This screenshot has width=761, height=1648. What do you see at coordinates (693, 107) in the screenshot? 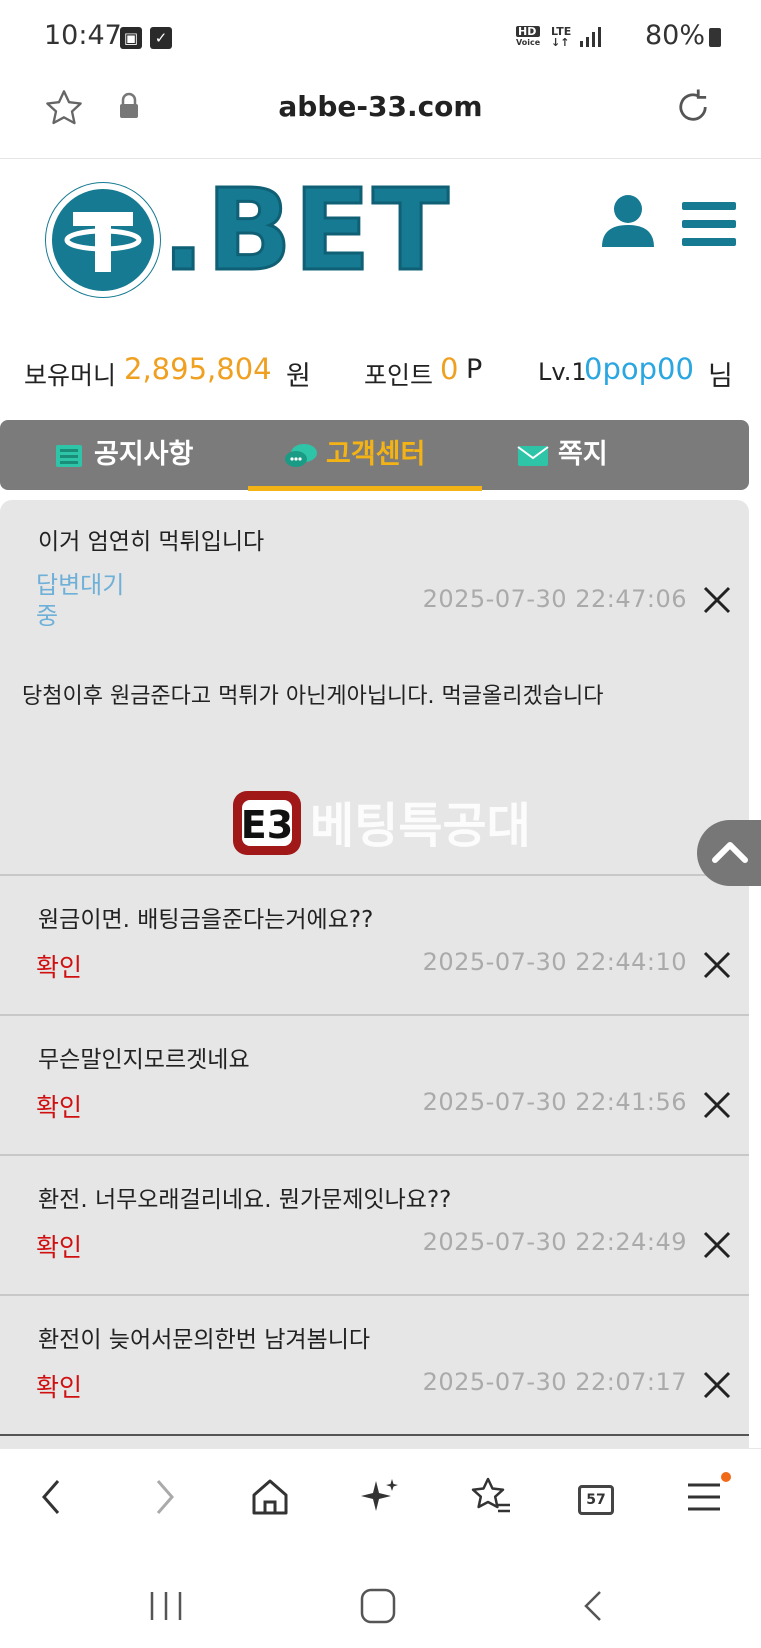
I see `reload-icon` at bounding box center [693, 107].